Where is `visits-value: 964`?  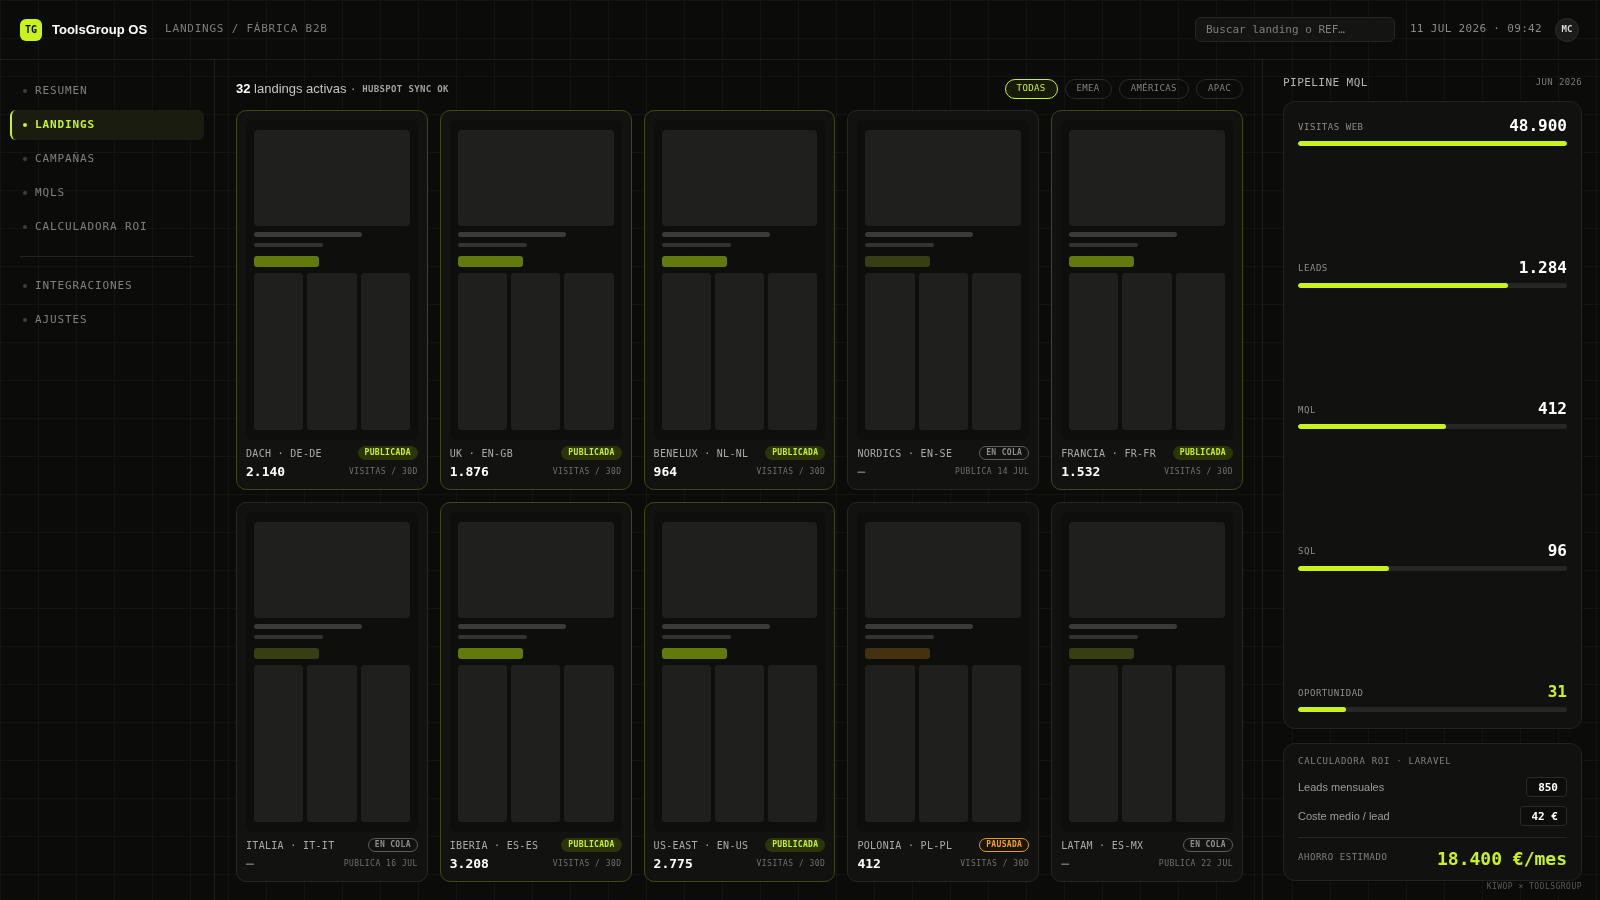
visits-value: 964 is located at coordinates (665, 472).